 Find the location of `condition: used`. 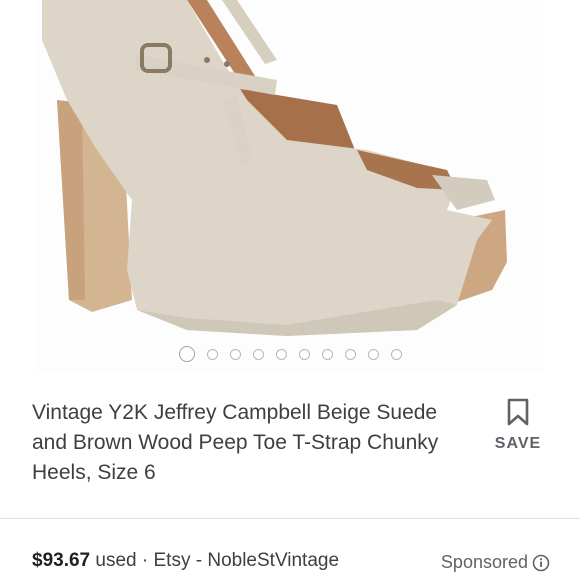

condition: used is located at coordinates (116, 560).